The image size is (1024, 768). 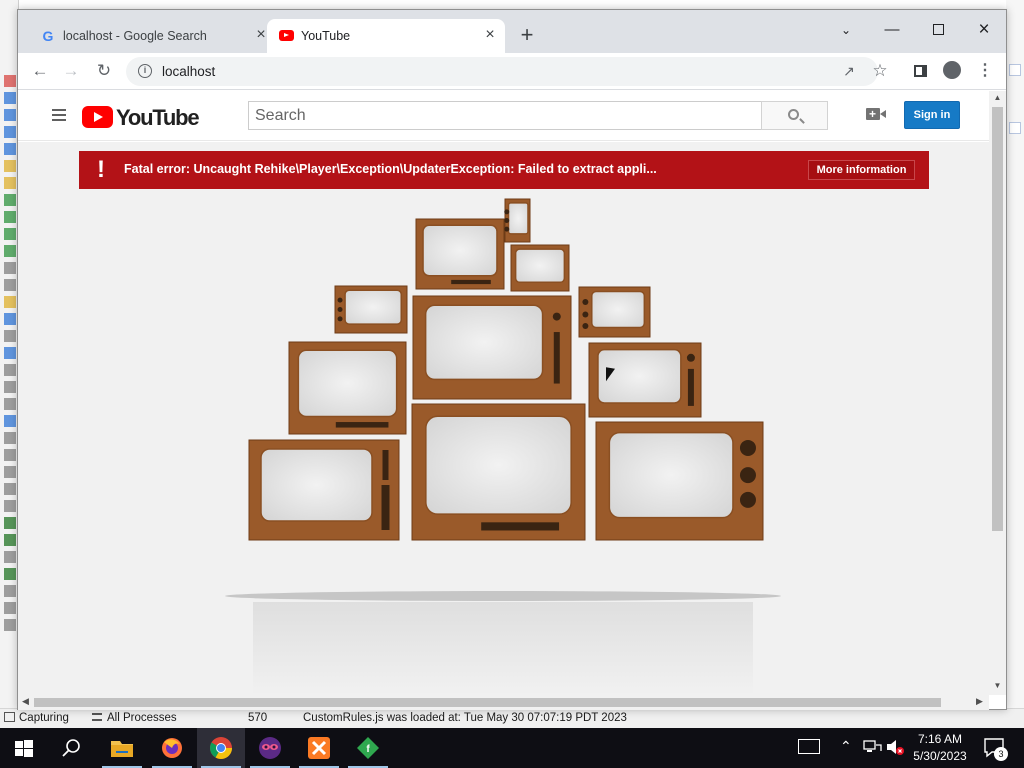 What do you see at coordinates (794, 115) in the screenshot?
I see `search-button` at bounding box center [794, 115].